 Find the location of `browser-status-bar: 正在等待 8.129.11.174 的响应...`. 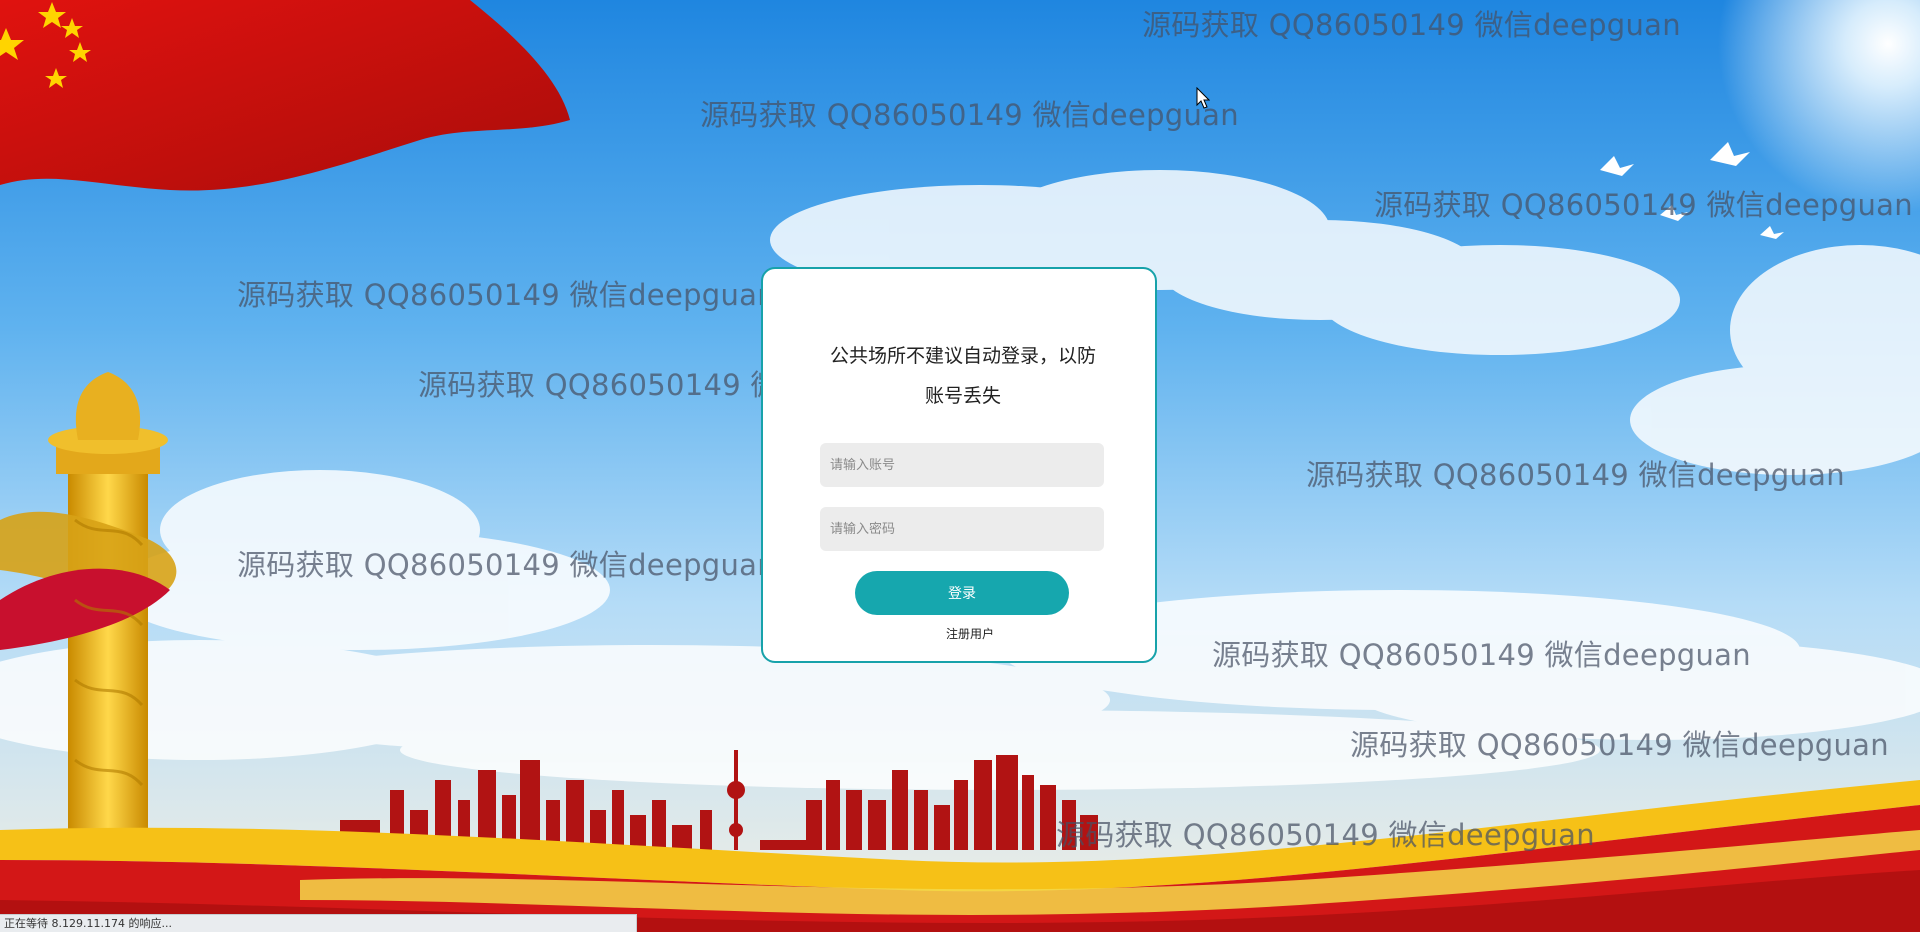

browser-status-bar: 正在等待 8.129.11.174 的响应... is located at coordinates (318, 923).